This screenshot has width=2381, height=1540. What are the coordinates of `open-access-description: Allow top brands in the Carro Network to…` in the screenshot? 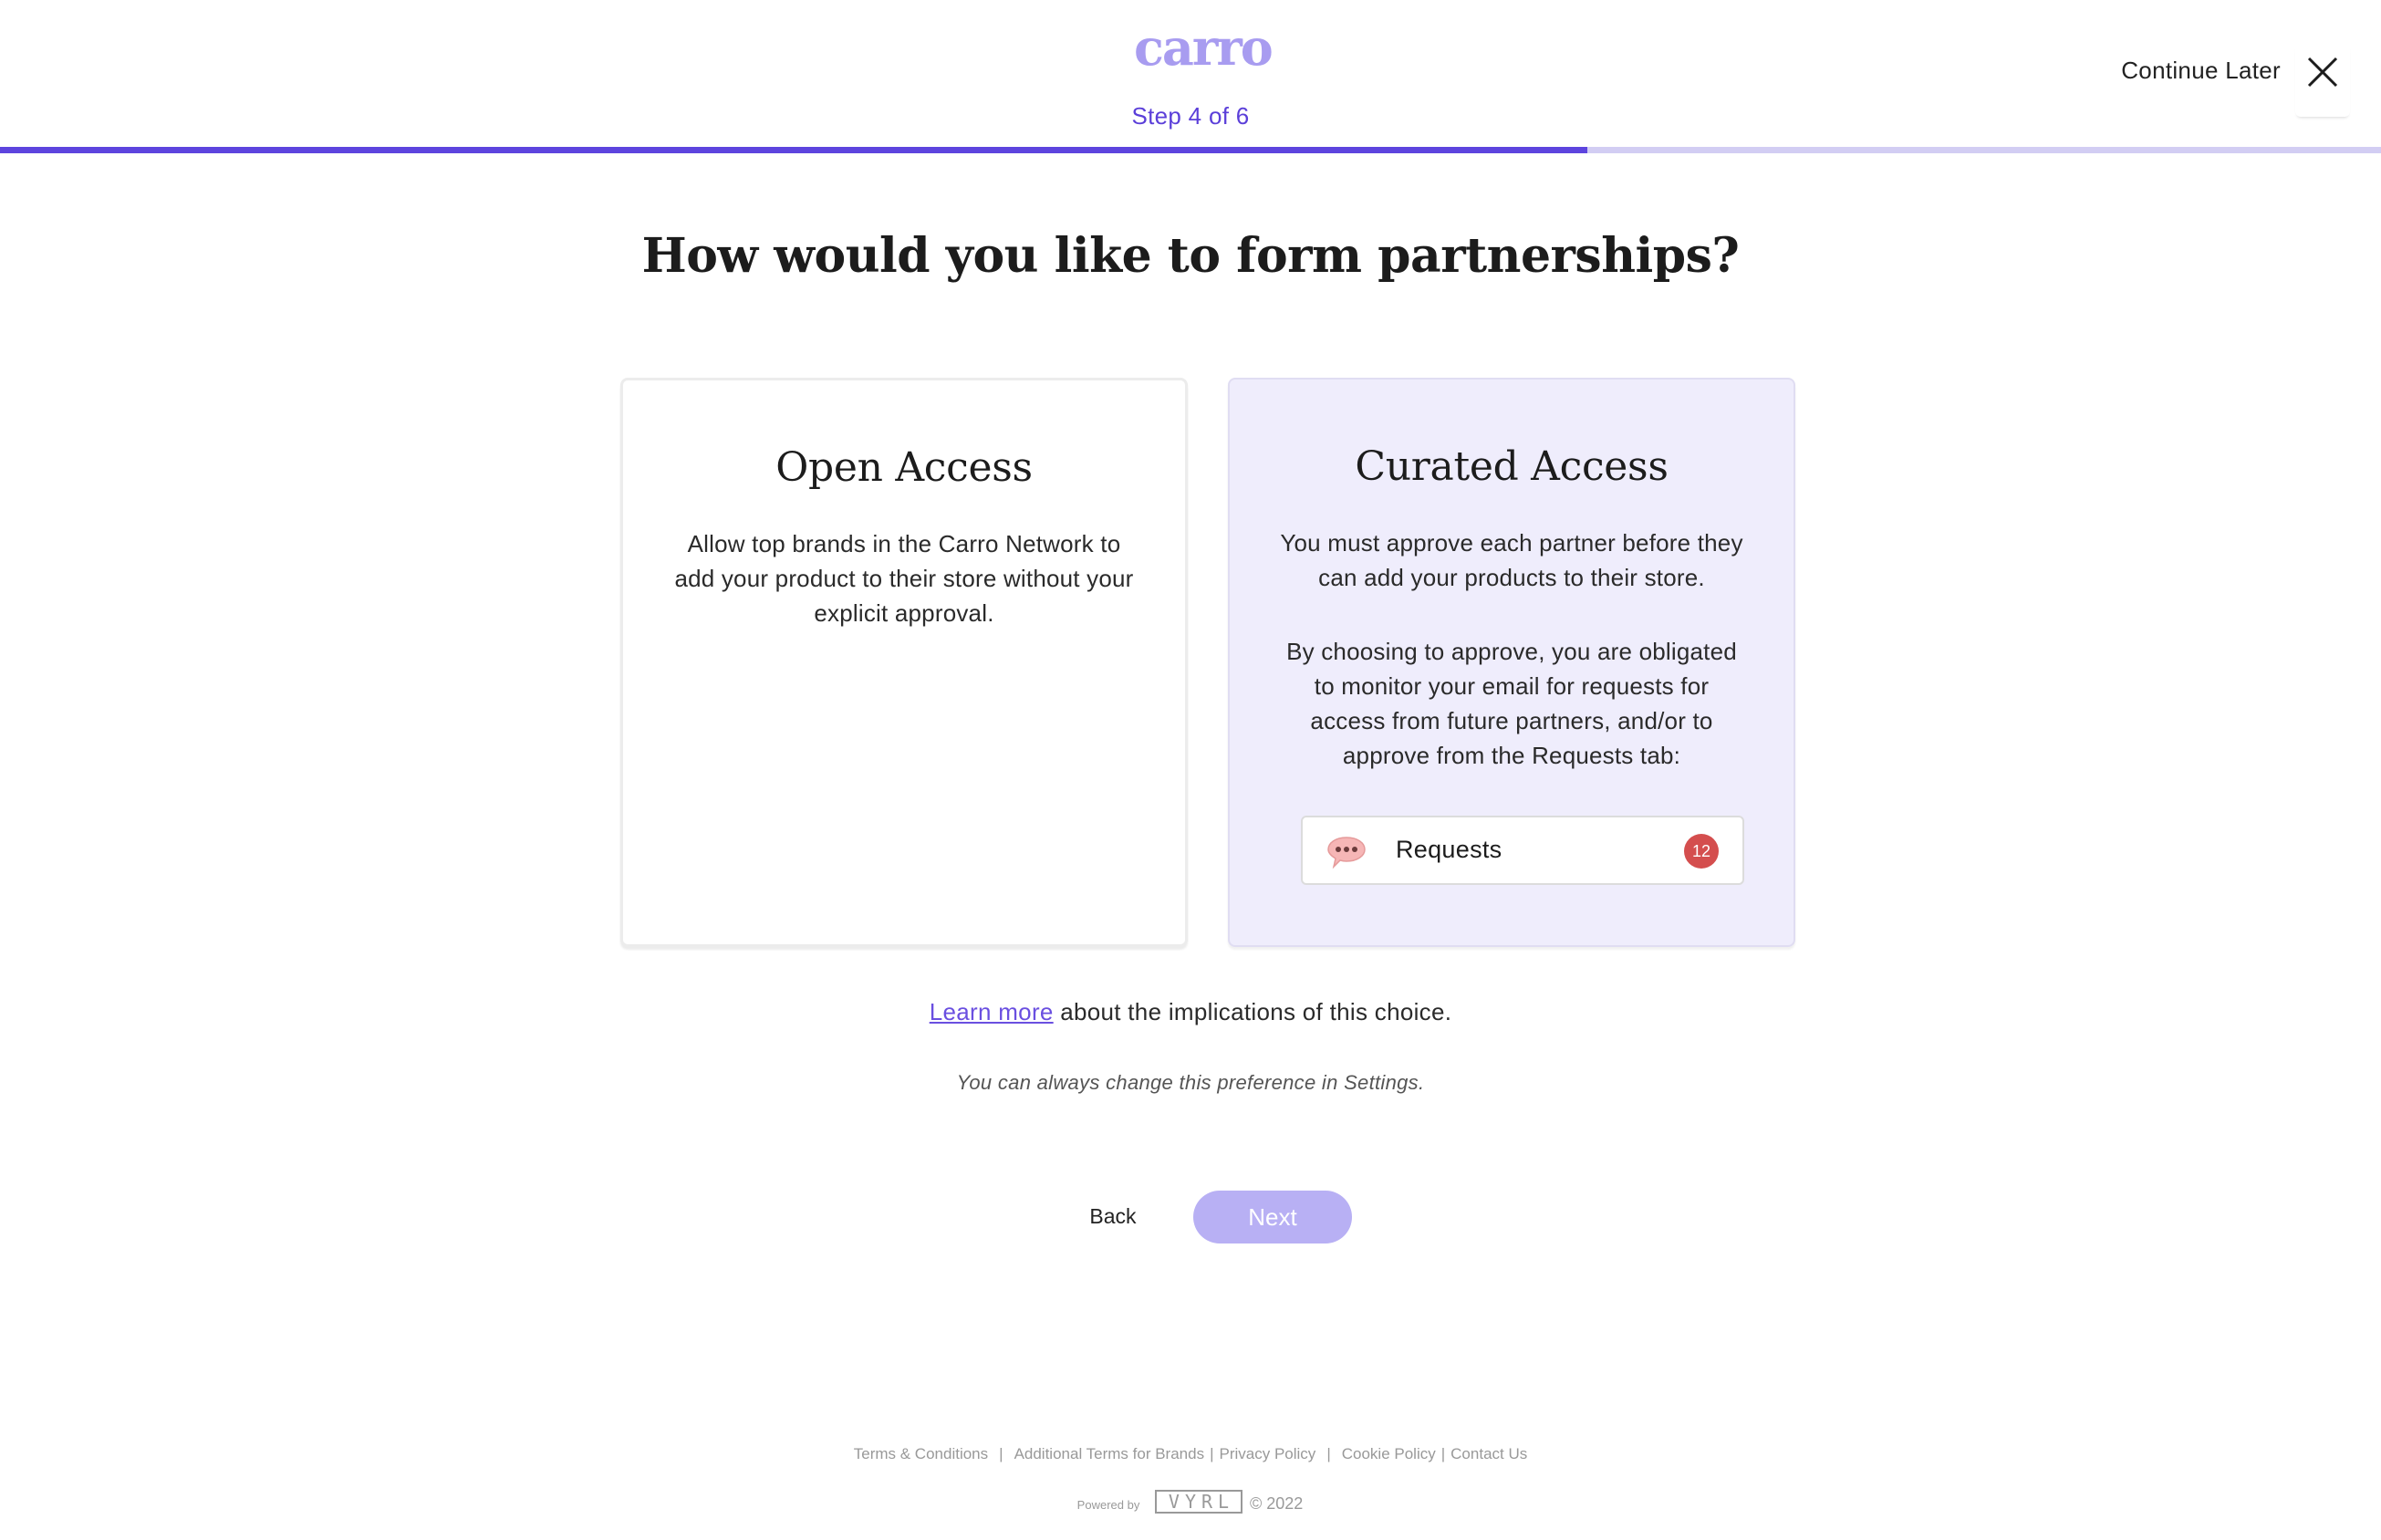 It's located at (904, 578).